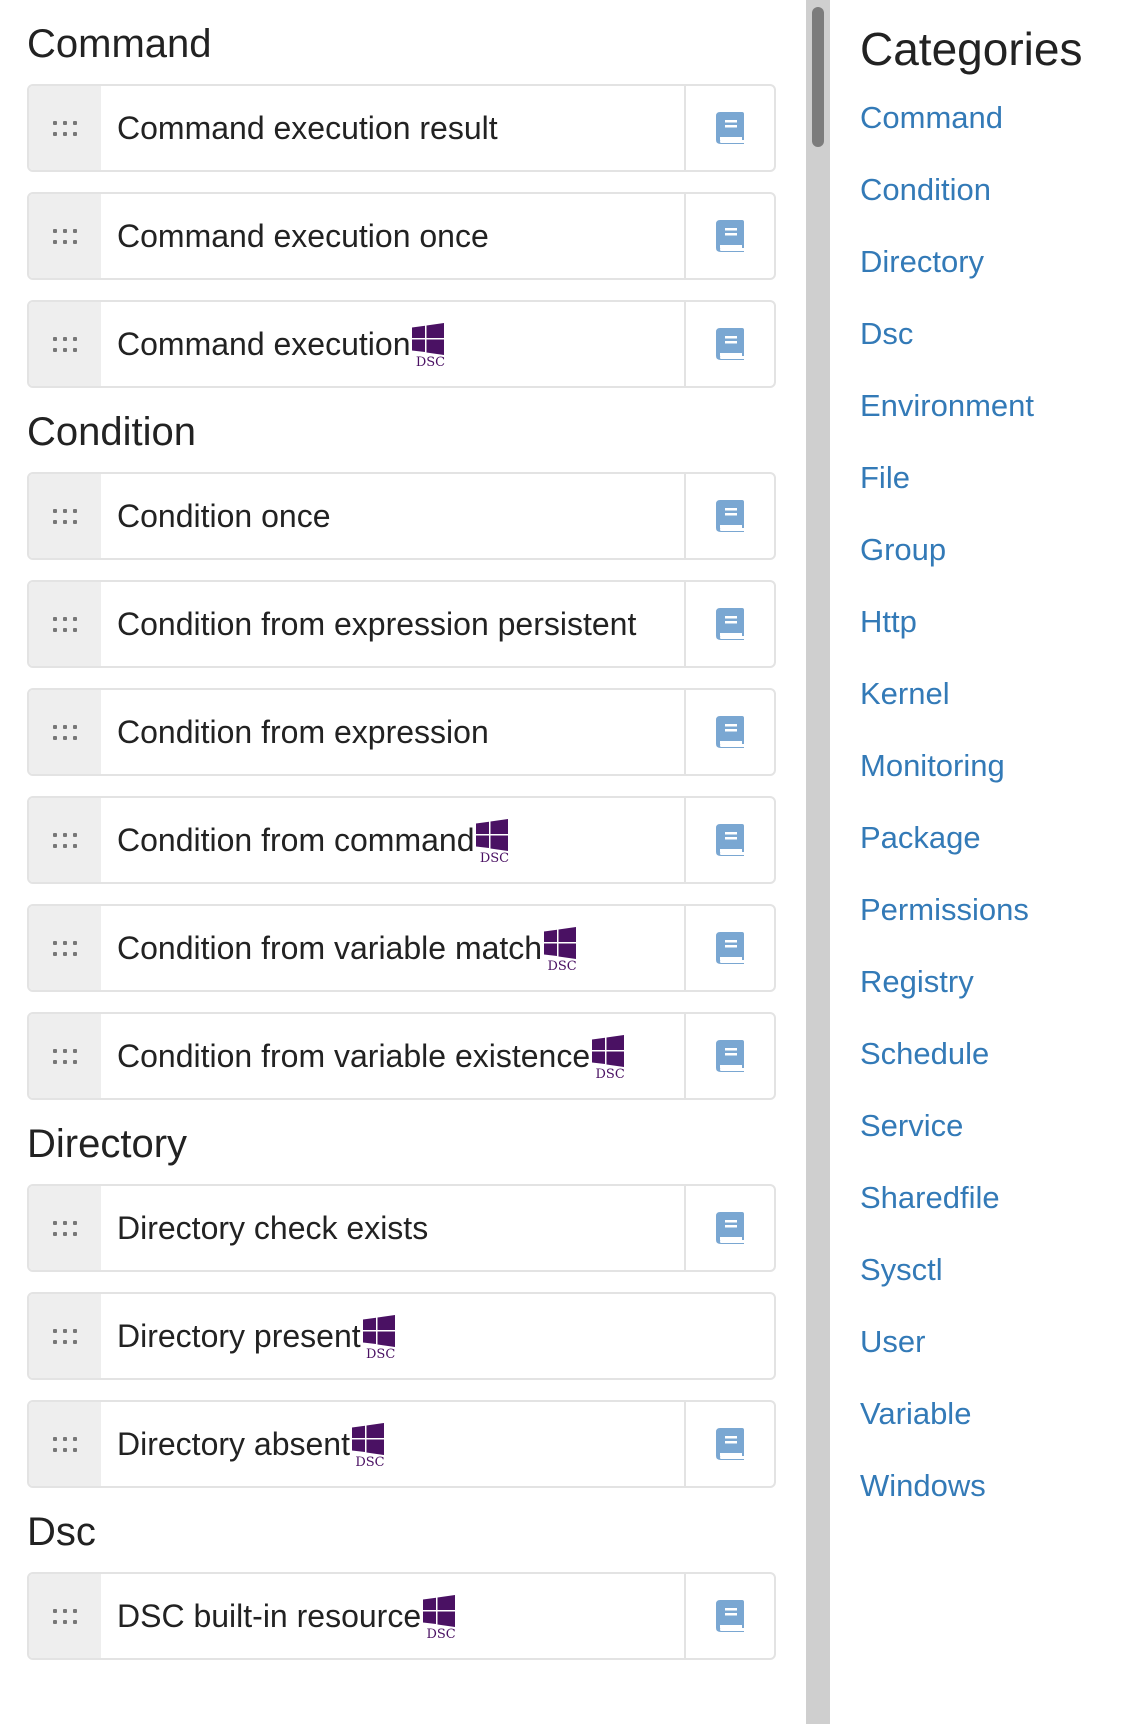 This screenshot has width=1122, height=1724. Describe the element at coordinates (401, 624) in the screenshot. I see `method-item: Condition from expression persistent` at that location.